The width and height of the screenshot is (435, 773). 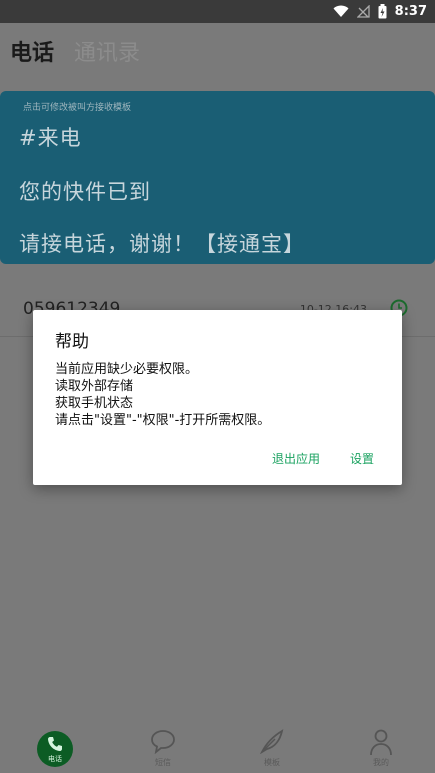 What do you see at coordinates (85, 192) in the screenshot?
I see `template-line-2: 您的快件已到` at bounding box center [85, 192].